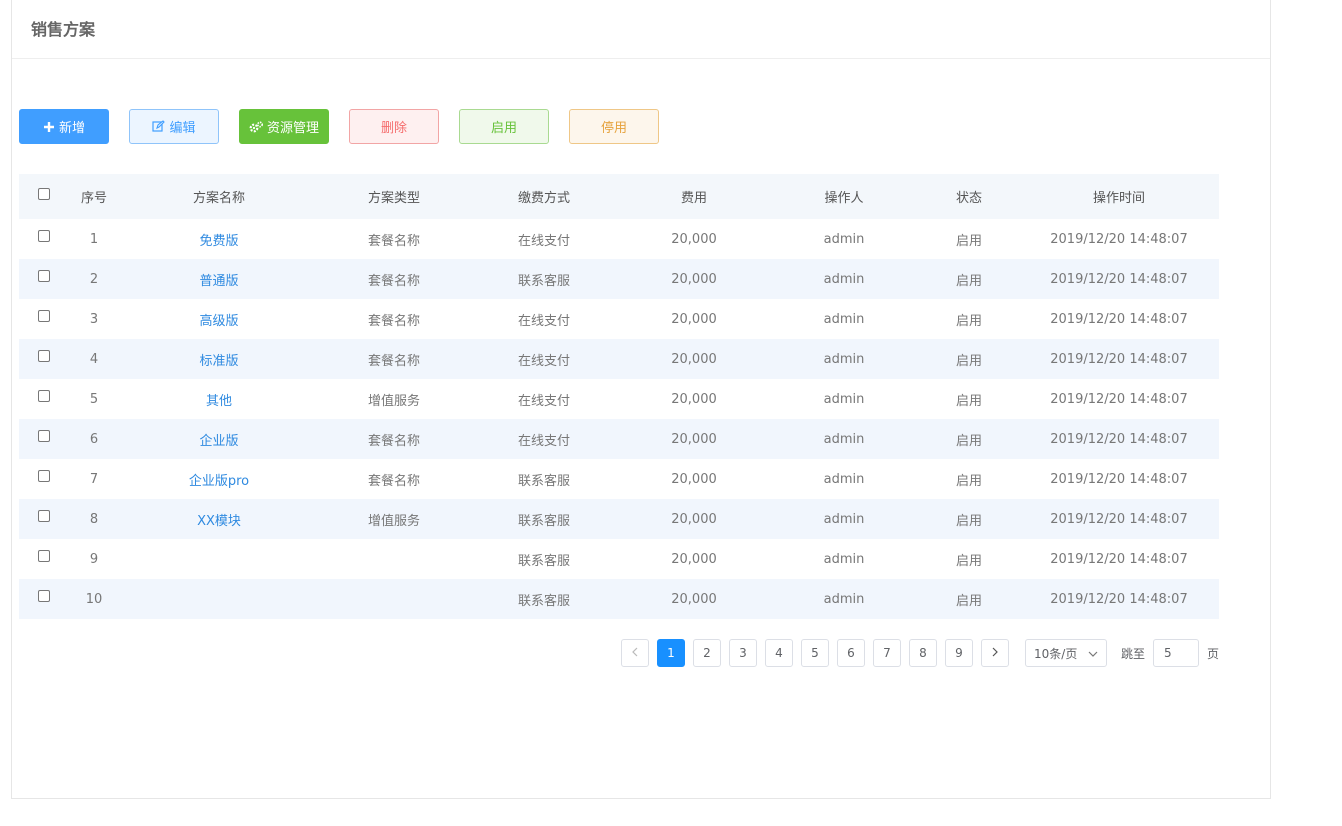 This screenshot has width=1342, height=826. Describe the element at coordinates (743, 653) in the screenshot. I see `page-button-3: 3` at that location.